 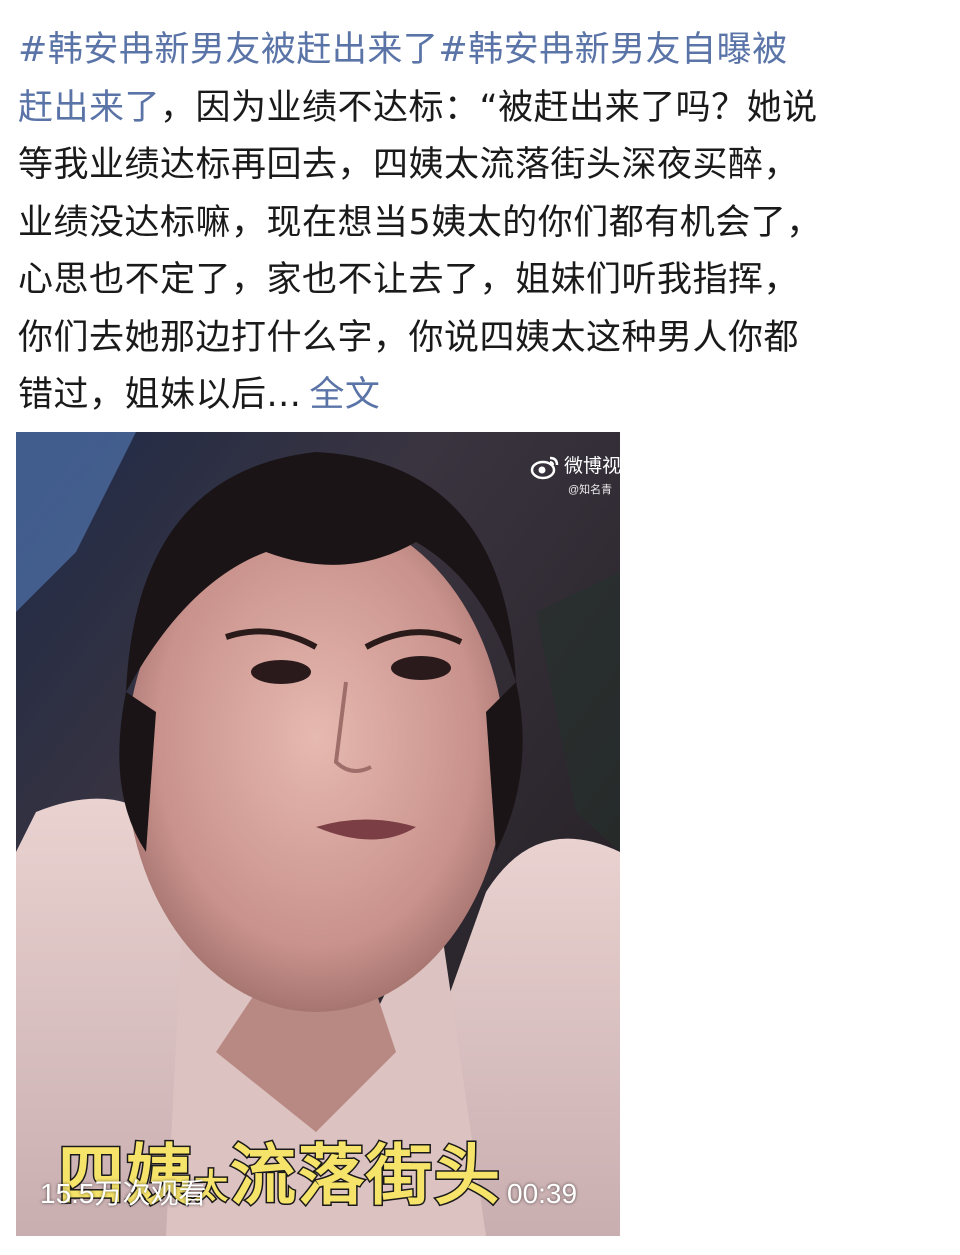 What do you see at coordinates (123, 1193) in the screenshot?
I see `view-count: 15.5万次观看` at bounding box center [123, 1193].